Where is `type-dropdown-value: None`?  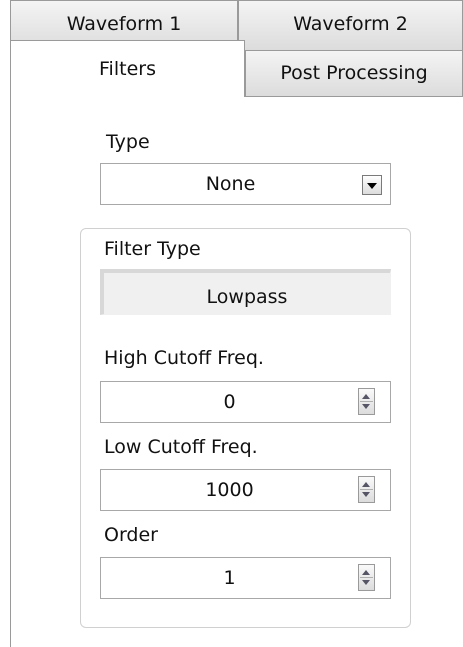
type-dropdown-value: None is located at coordinates (230, 184).